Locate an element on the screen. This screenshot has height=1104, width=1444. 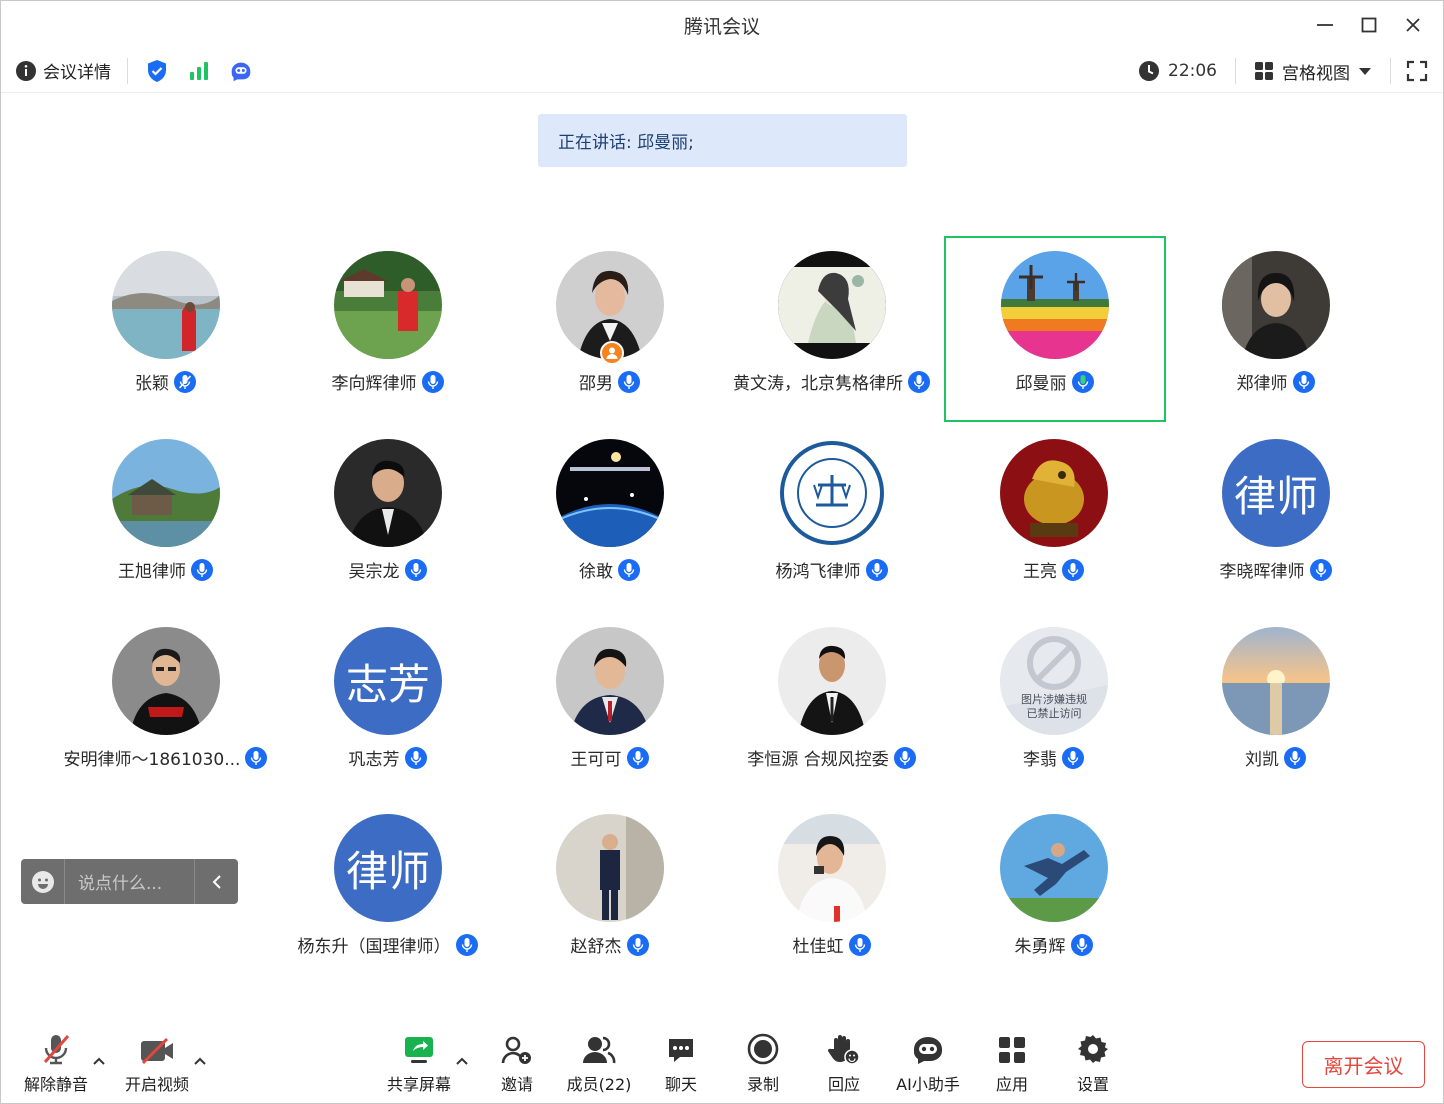
participant-tile: 吴宗龙 is located at coordinates (388, 519).